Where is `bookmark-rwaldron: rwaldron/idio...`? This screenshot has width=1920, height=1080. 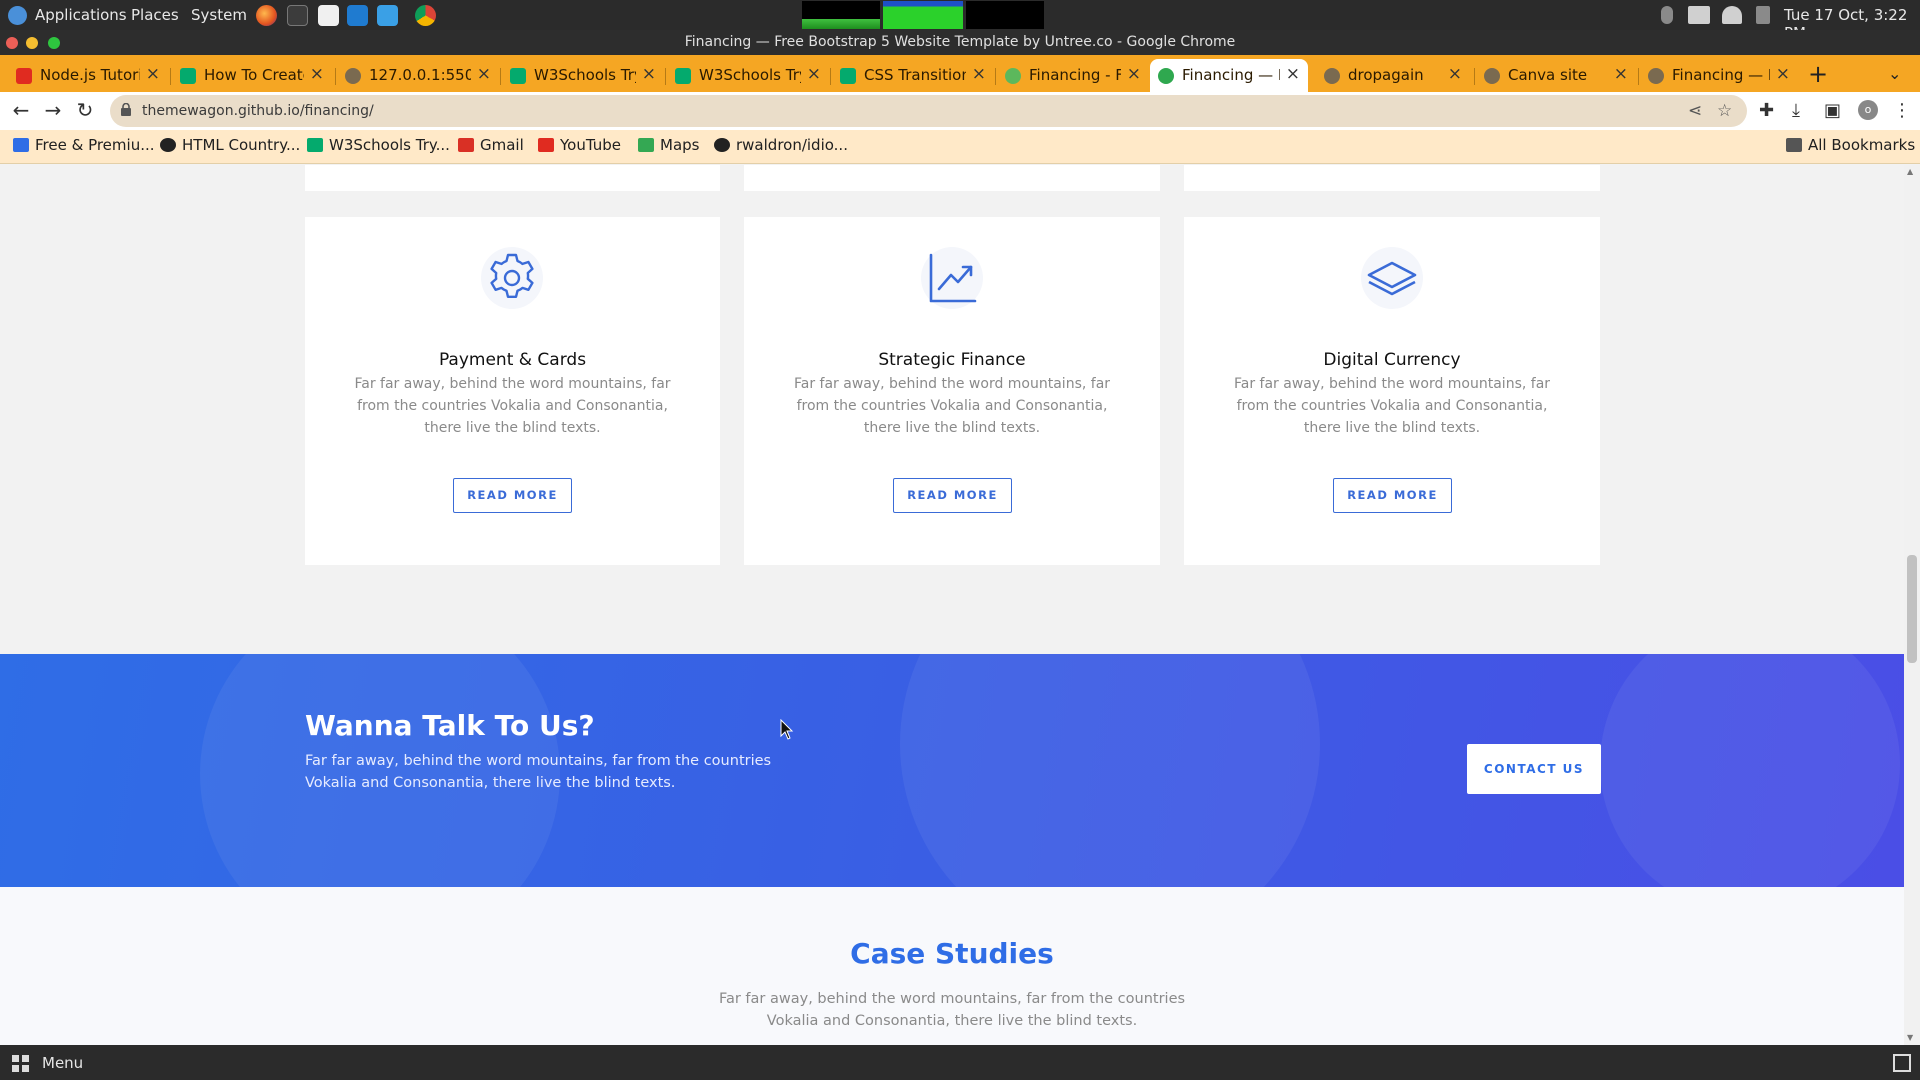 bookmark-rwaldron: rwaldron/idio... is located at coordinates (781, 145).